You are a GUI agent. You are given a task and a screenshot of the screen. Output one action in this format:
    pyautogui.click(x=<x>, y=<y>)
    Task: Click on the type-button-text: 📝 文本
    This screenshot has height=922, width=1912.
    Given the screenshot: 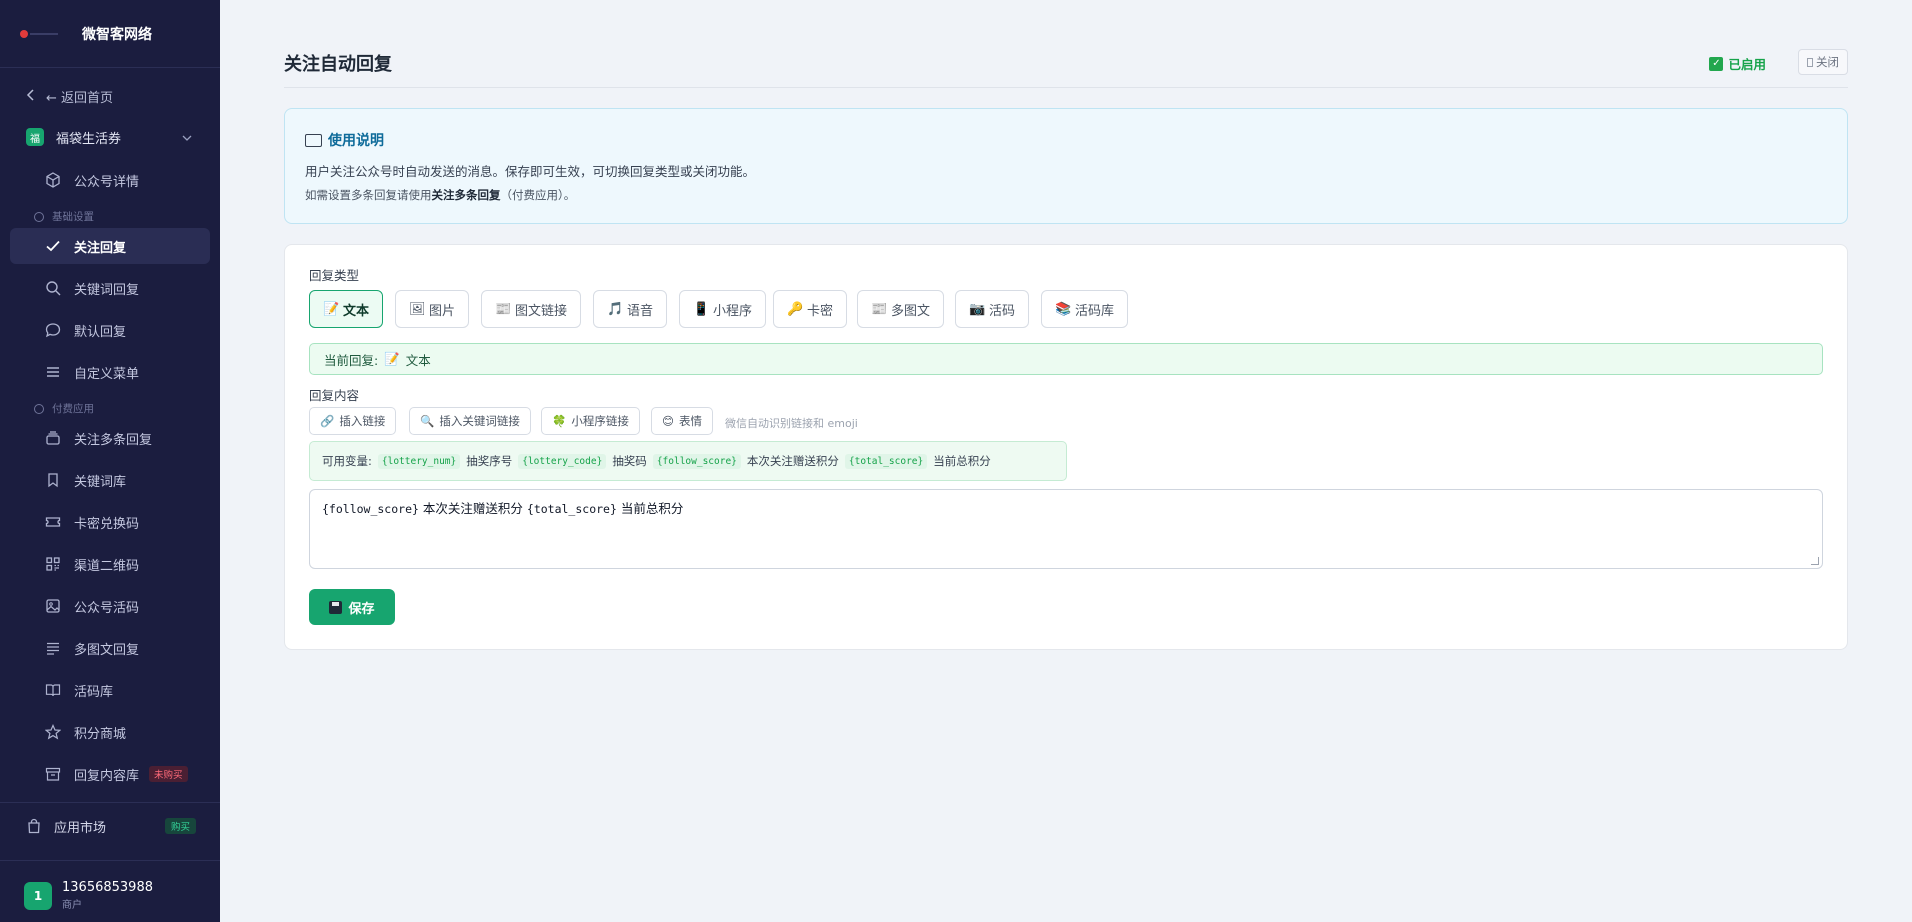 What is the action you would take?
    pyautogui.click(x=346, y=309)
    